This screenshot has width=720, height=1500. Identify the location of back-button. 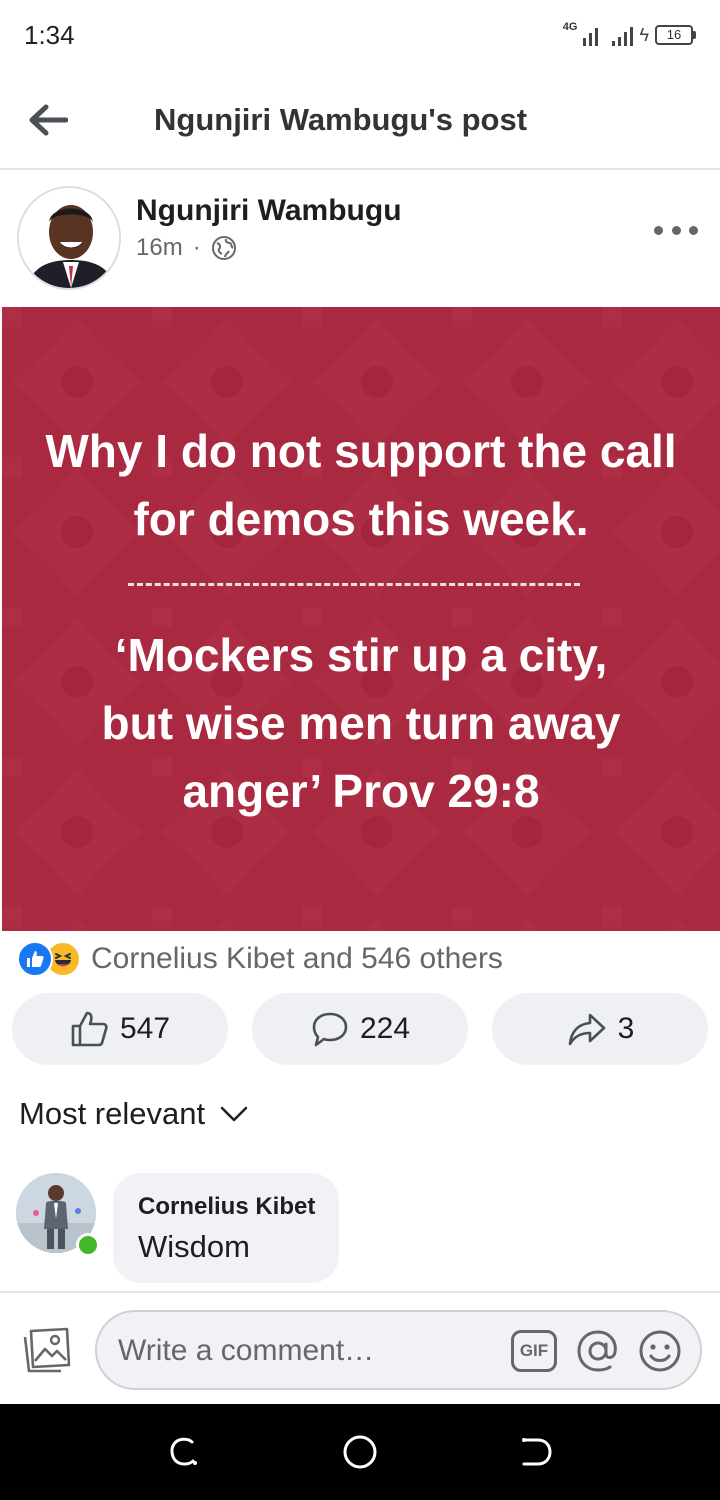
(48, 120).